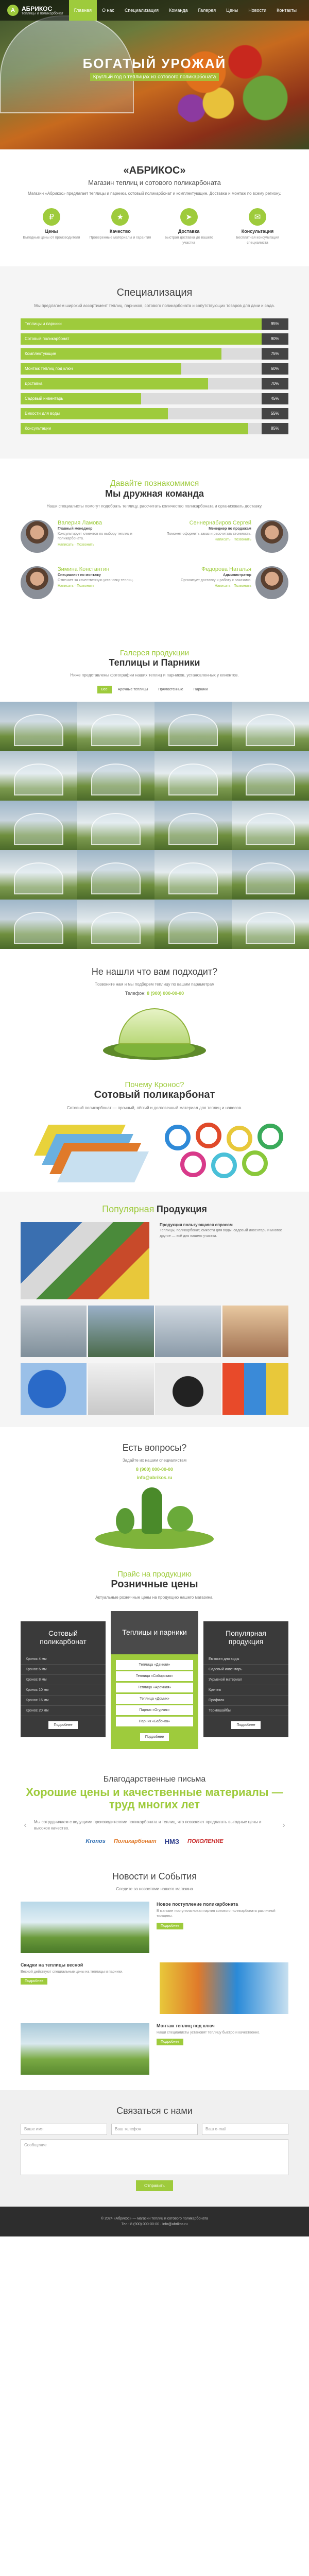 The image size is (309, 2576). Describe the element at coordinates (64, 1659) in the screenshot. I see `price-item: Кронос 4 мм` at that location.